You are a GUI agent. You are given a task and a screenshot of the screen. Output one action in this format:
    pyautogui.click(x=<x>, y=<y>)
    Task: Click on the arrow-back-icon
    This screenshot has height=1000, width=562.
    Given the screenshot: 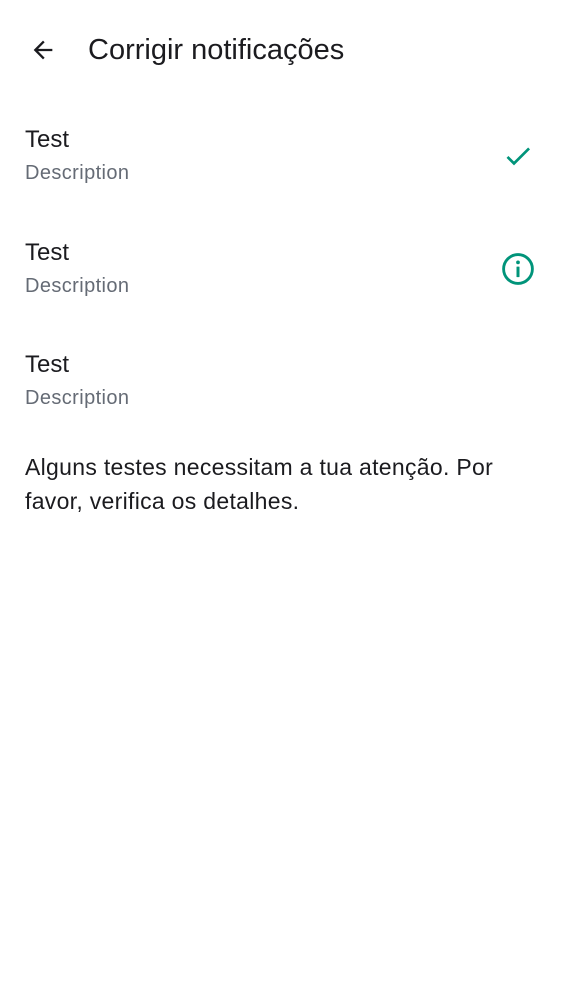 What is the action you would take?
    pyautogui.click(x=43, y=50)
    